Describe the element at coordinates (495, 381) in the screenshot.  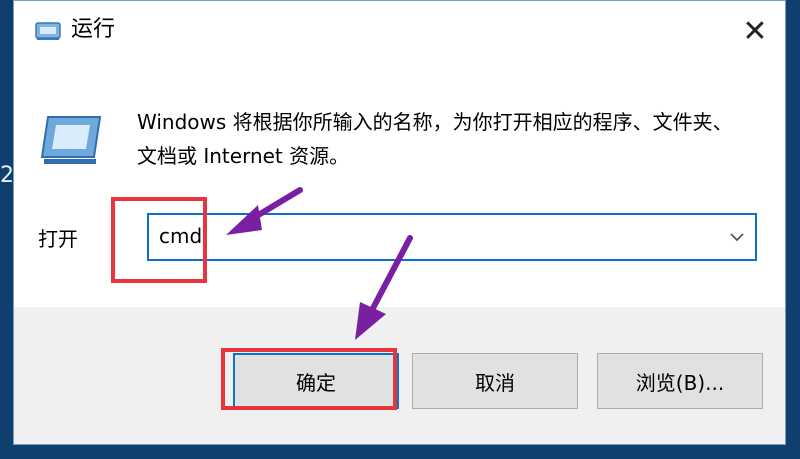
I see `cancel-button: 取消` at that location.